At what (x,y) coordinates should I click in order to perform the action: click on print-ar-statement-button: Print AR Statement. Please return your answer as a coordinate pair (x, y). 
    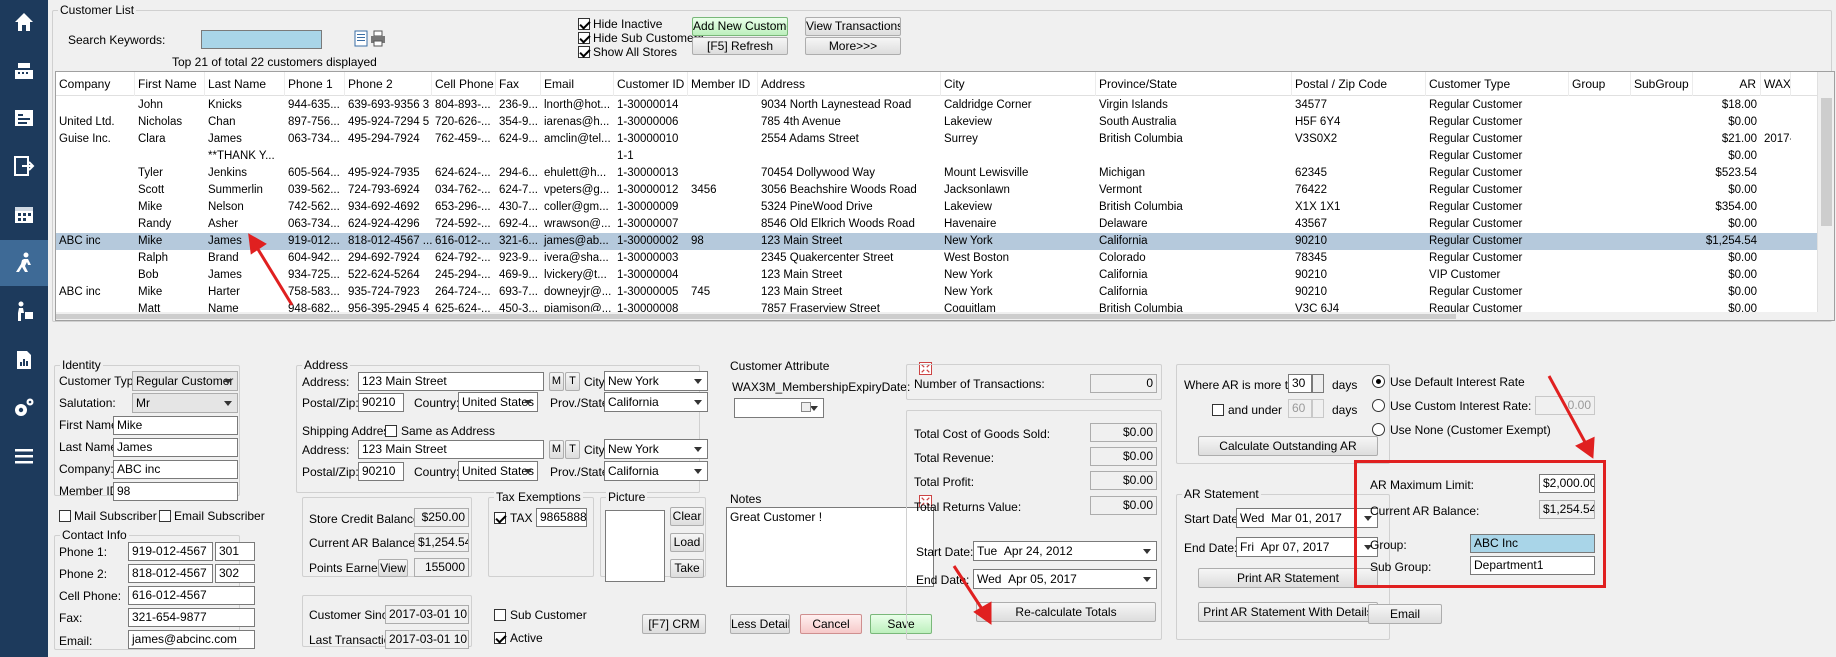
    Looking at the image, I should click on (1288, 578).